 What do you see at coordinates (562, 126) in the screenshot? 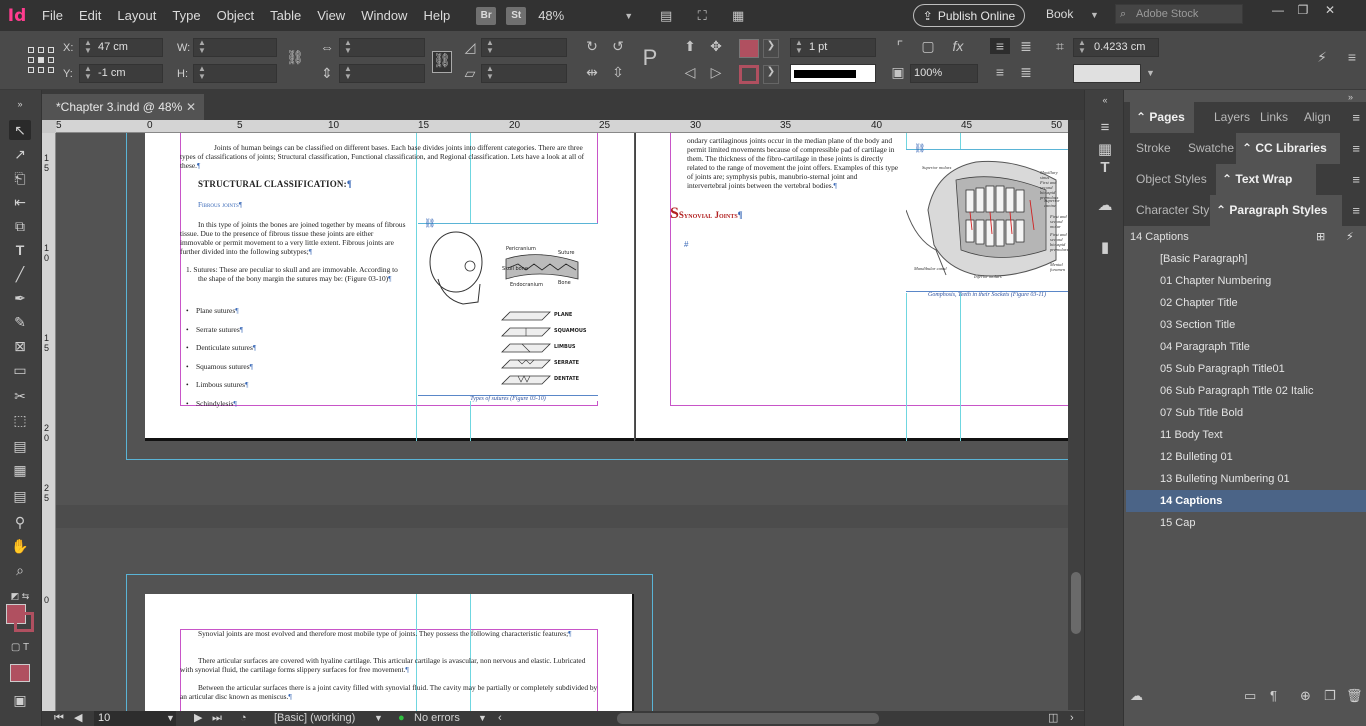
I see `horizontal-ruler: 5 0 5 10 15 20 25 30 35 40 45 50` at bounding box center [562, 126].